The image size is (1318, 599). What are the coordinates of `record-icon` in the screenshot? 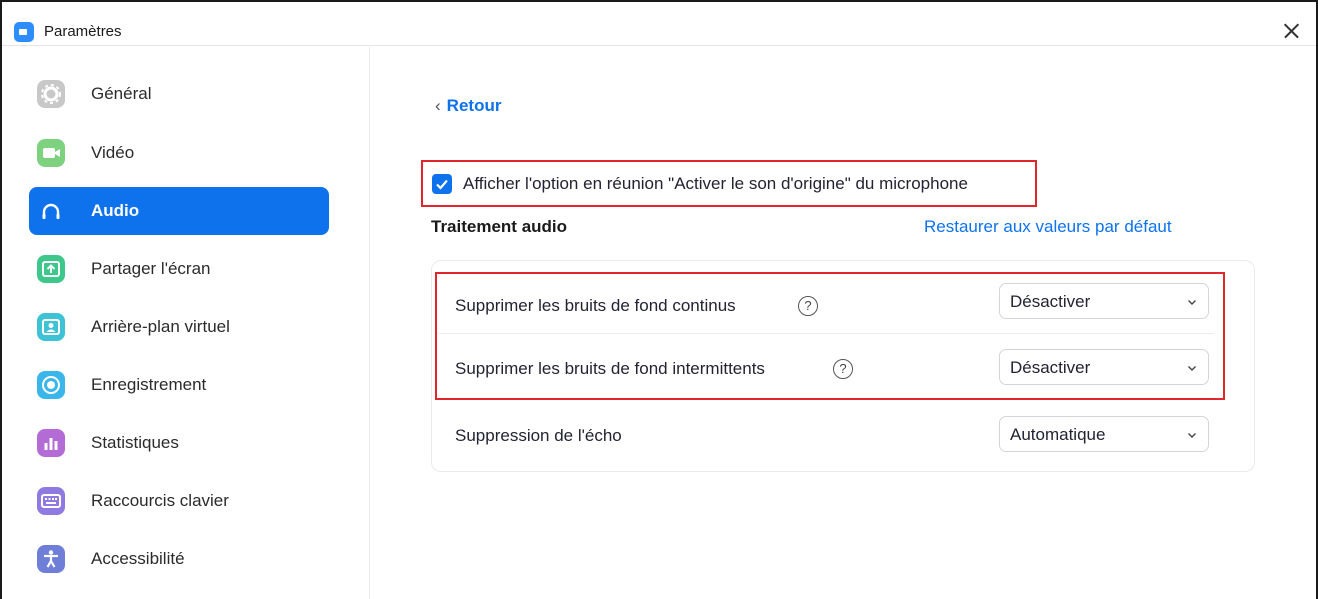 It's located at (51, 385).